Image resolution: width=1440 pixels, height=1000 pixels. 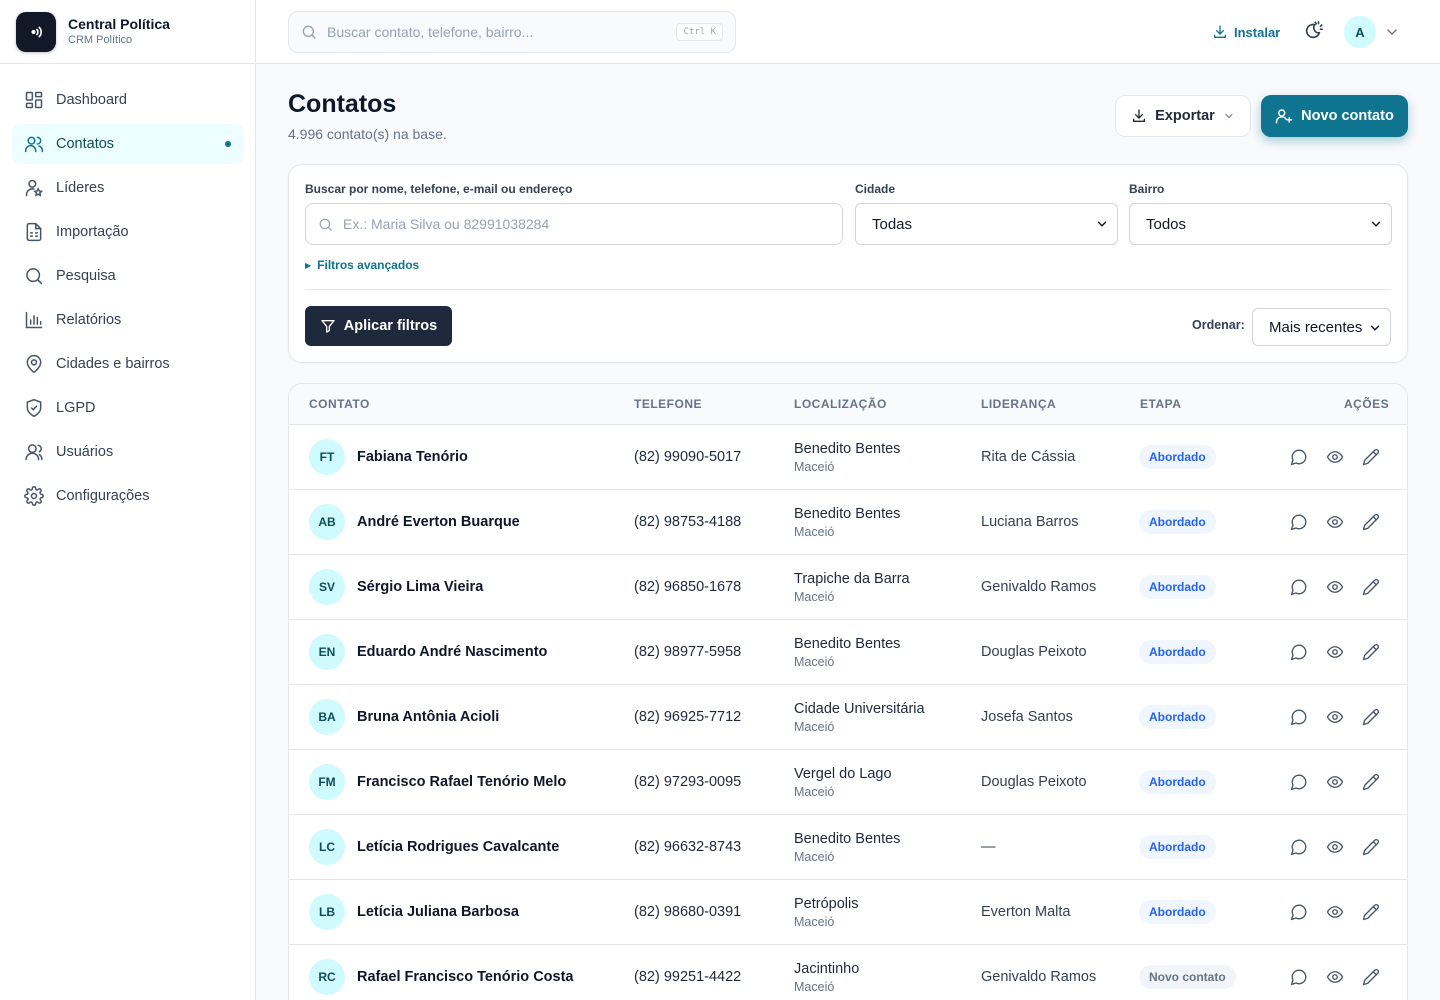 I want to click on install-button: Instalar, so click(x=1246, y=32).